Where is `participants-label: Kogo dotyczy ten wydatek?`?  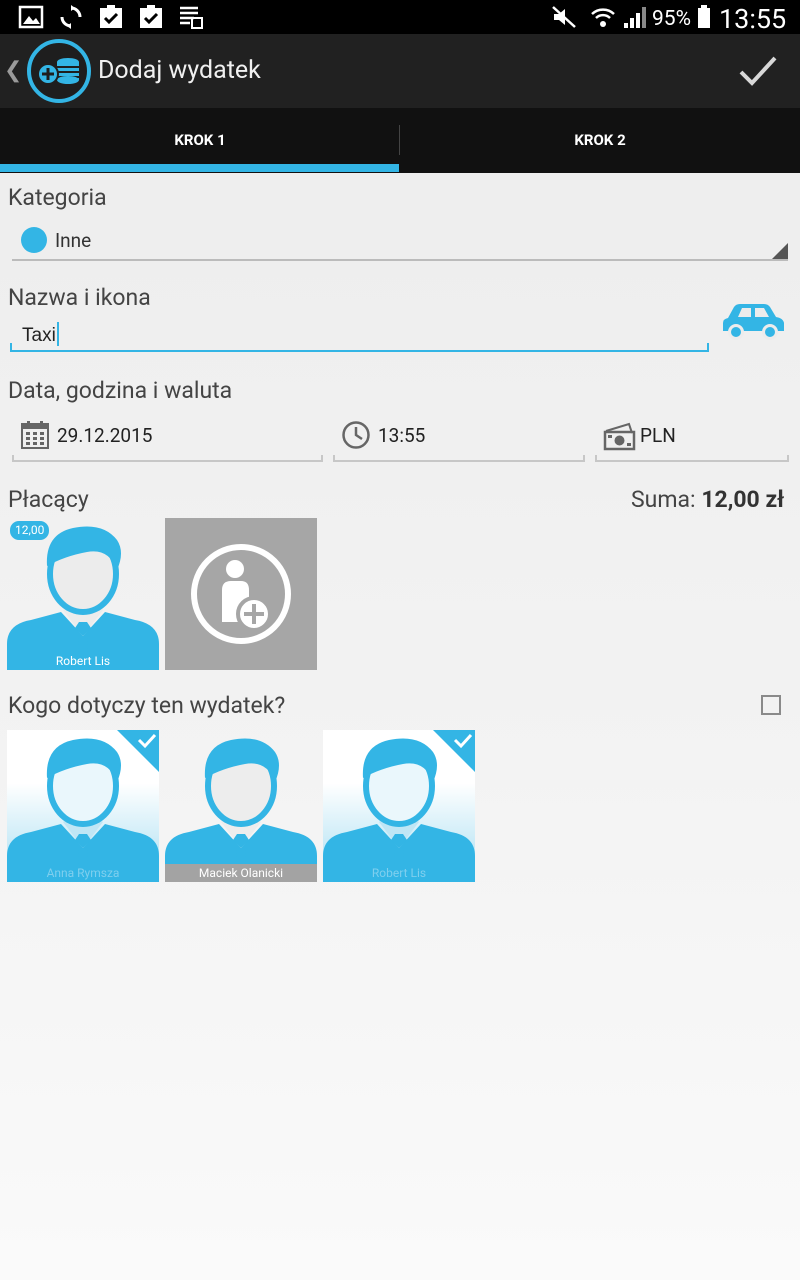 participants-label: Kogo dotyczy ten wydatek? is located at coordinates (147, 705).